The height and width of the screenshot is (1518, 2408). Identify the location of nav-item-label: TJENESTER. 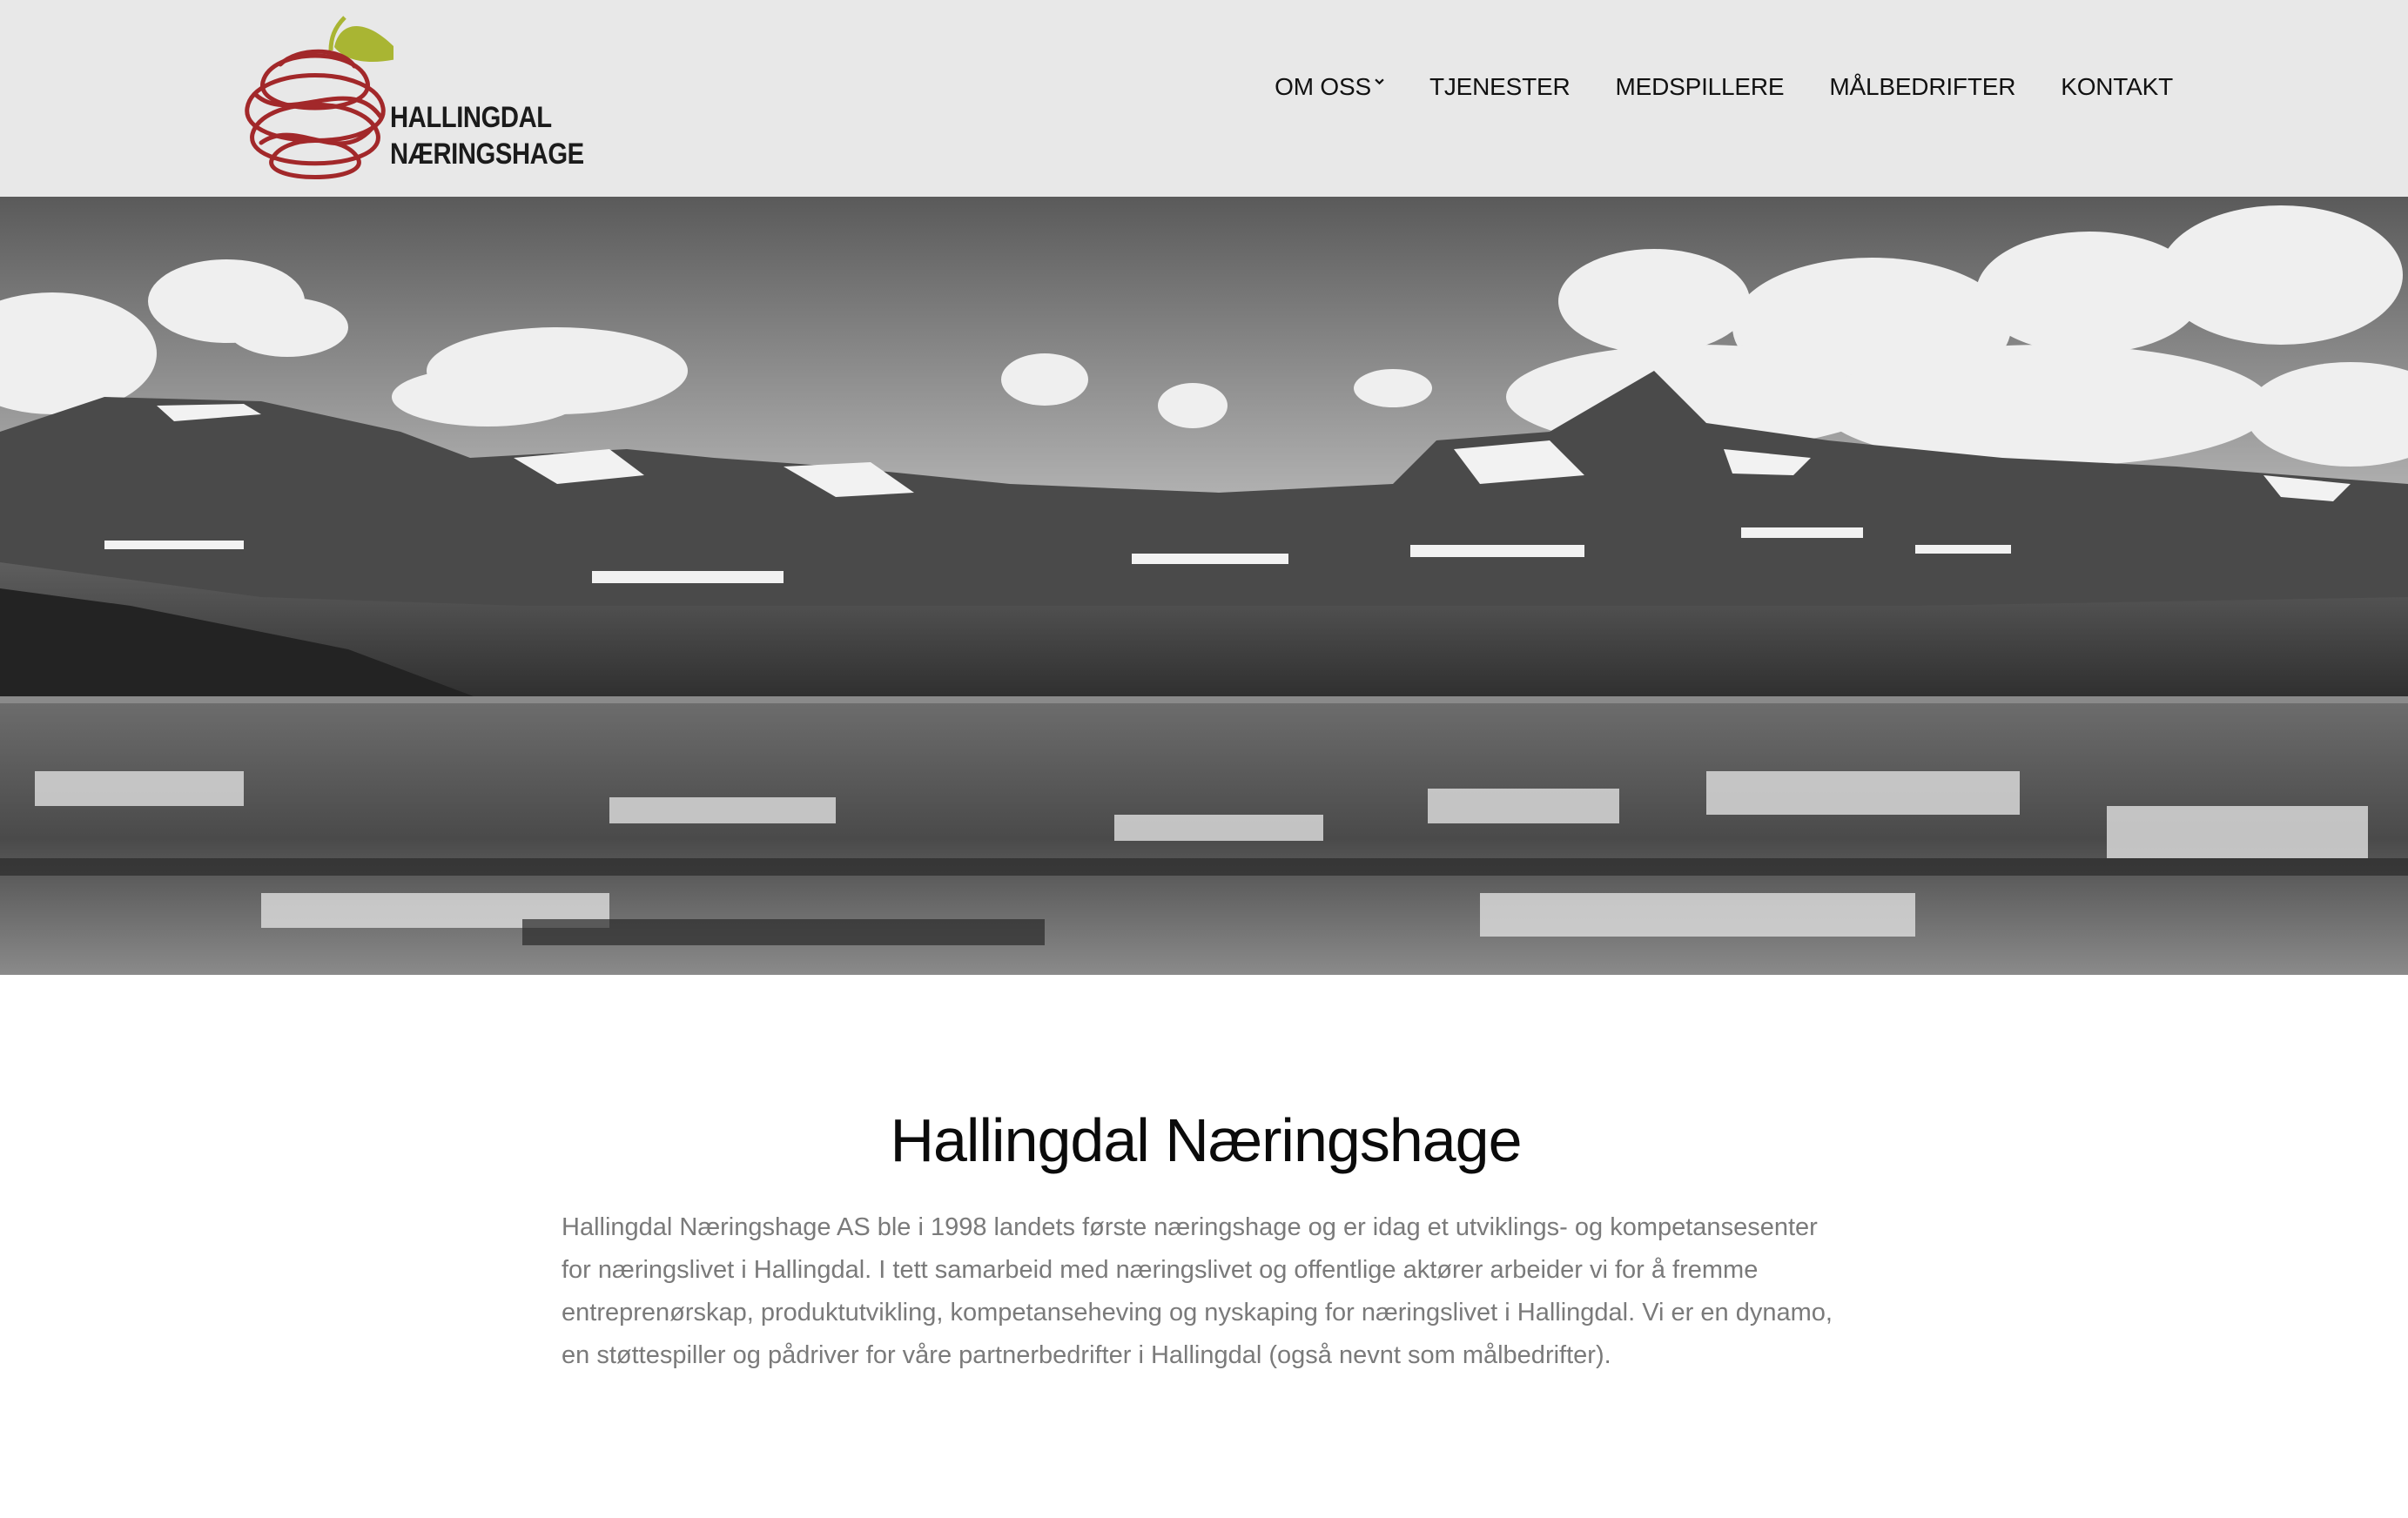
(1500, 86).